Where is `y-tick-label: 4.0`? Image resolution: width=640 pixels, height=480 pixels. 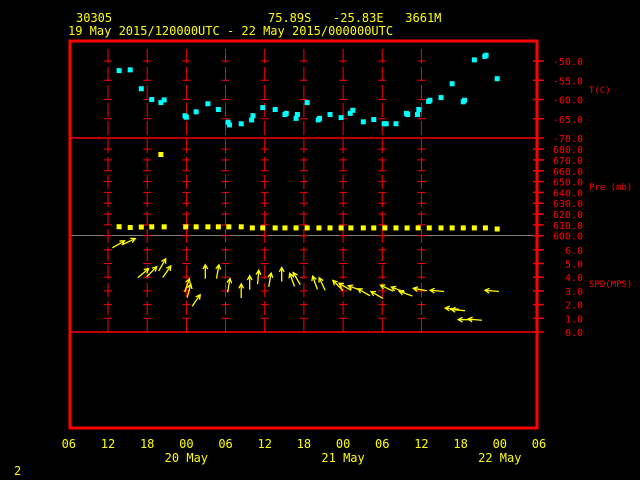 y-tick-label: 4.0 is located at coordinates (574, 278).